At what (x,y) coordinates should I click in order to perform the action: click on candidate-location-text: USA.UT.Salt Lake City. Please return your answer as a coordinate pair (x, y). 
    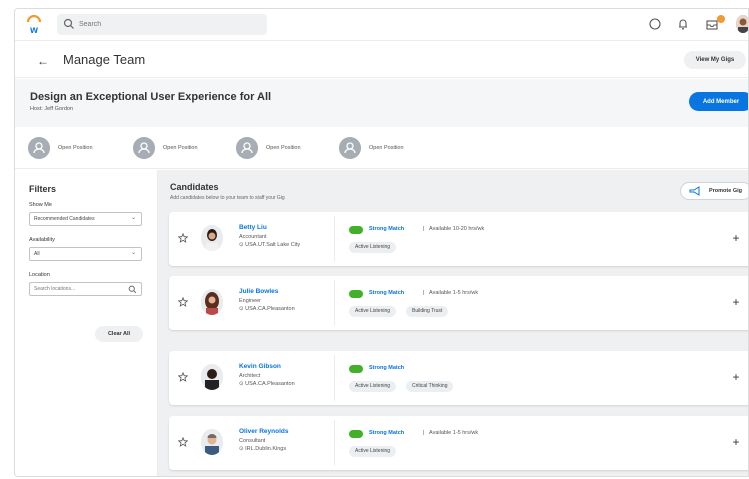
    Looking at the image, I should click on (273, 245).